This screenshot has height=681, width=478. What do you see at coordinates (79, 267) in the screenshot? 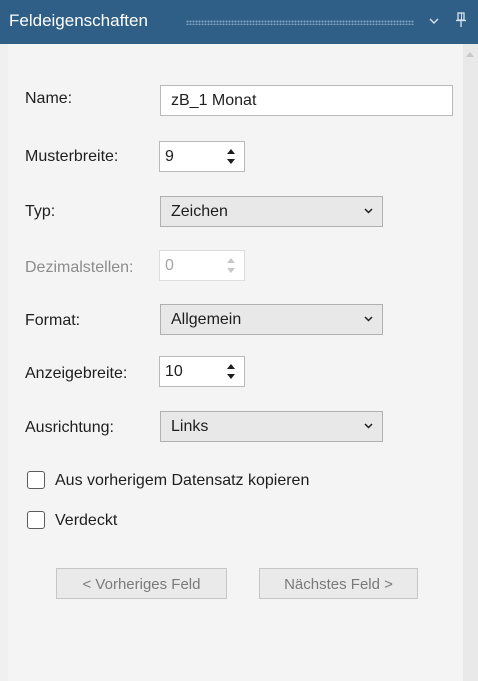
I see `dezimalstellen-label: Dezimalstellen:` at bounding box center [79, 267].